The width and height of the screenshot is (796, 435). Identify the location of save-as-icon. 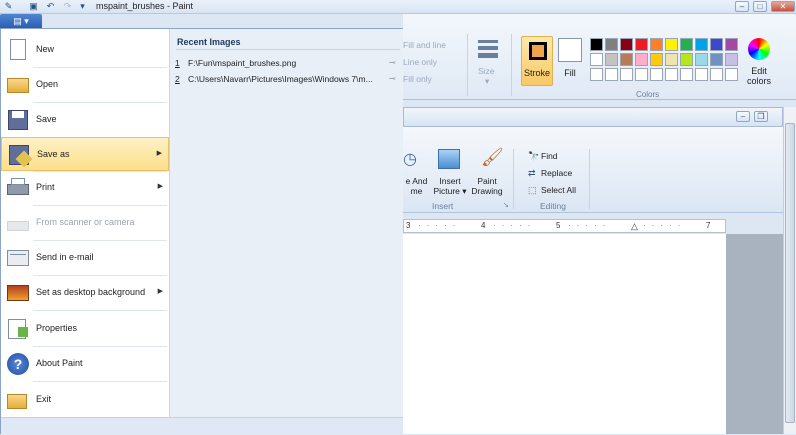
(20, 155).